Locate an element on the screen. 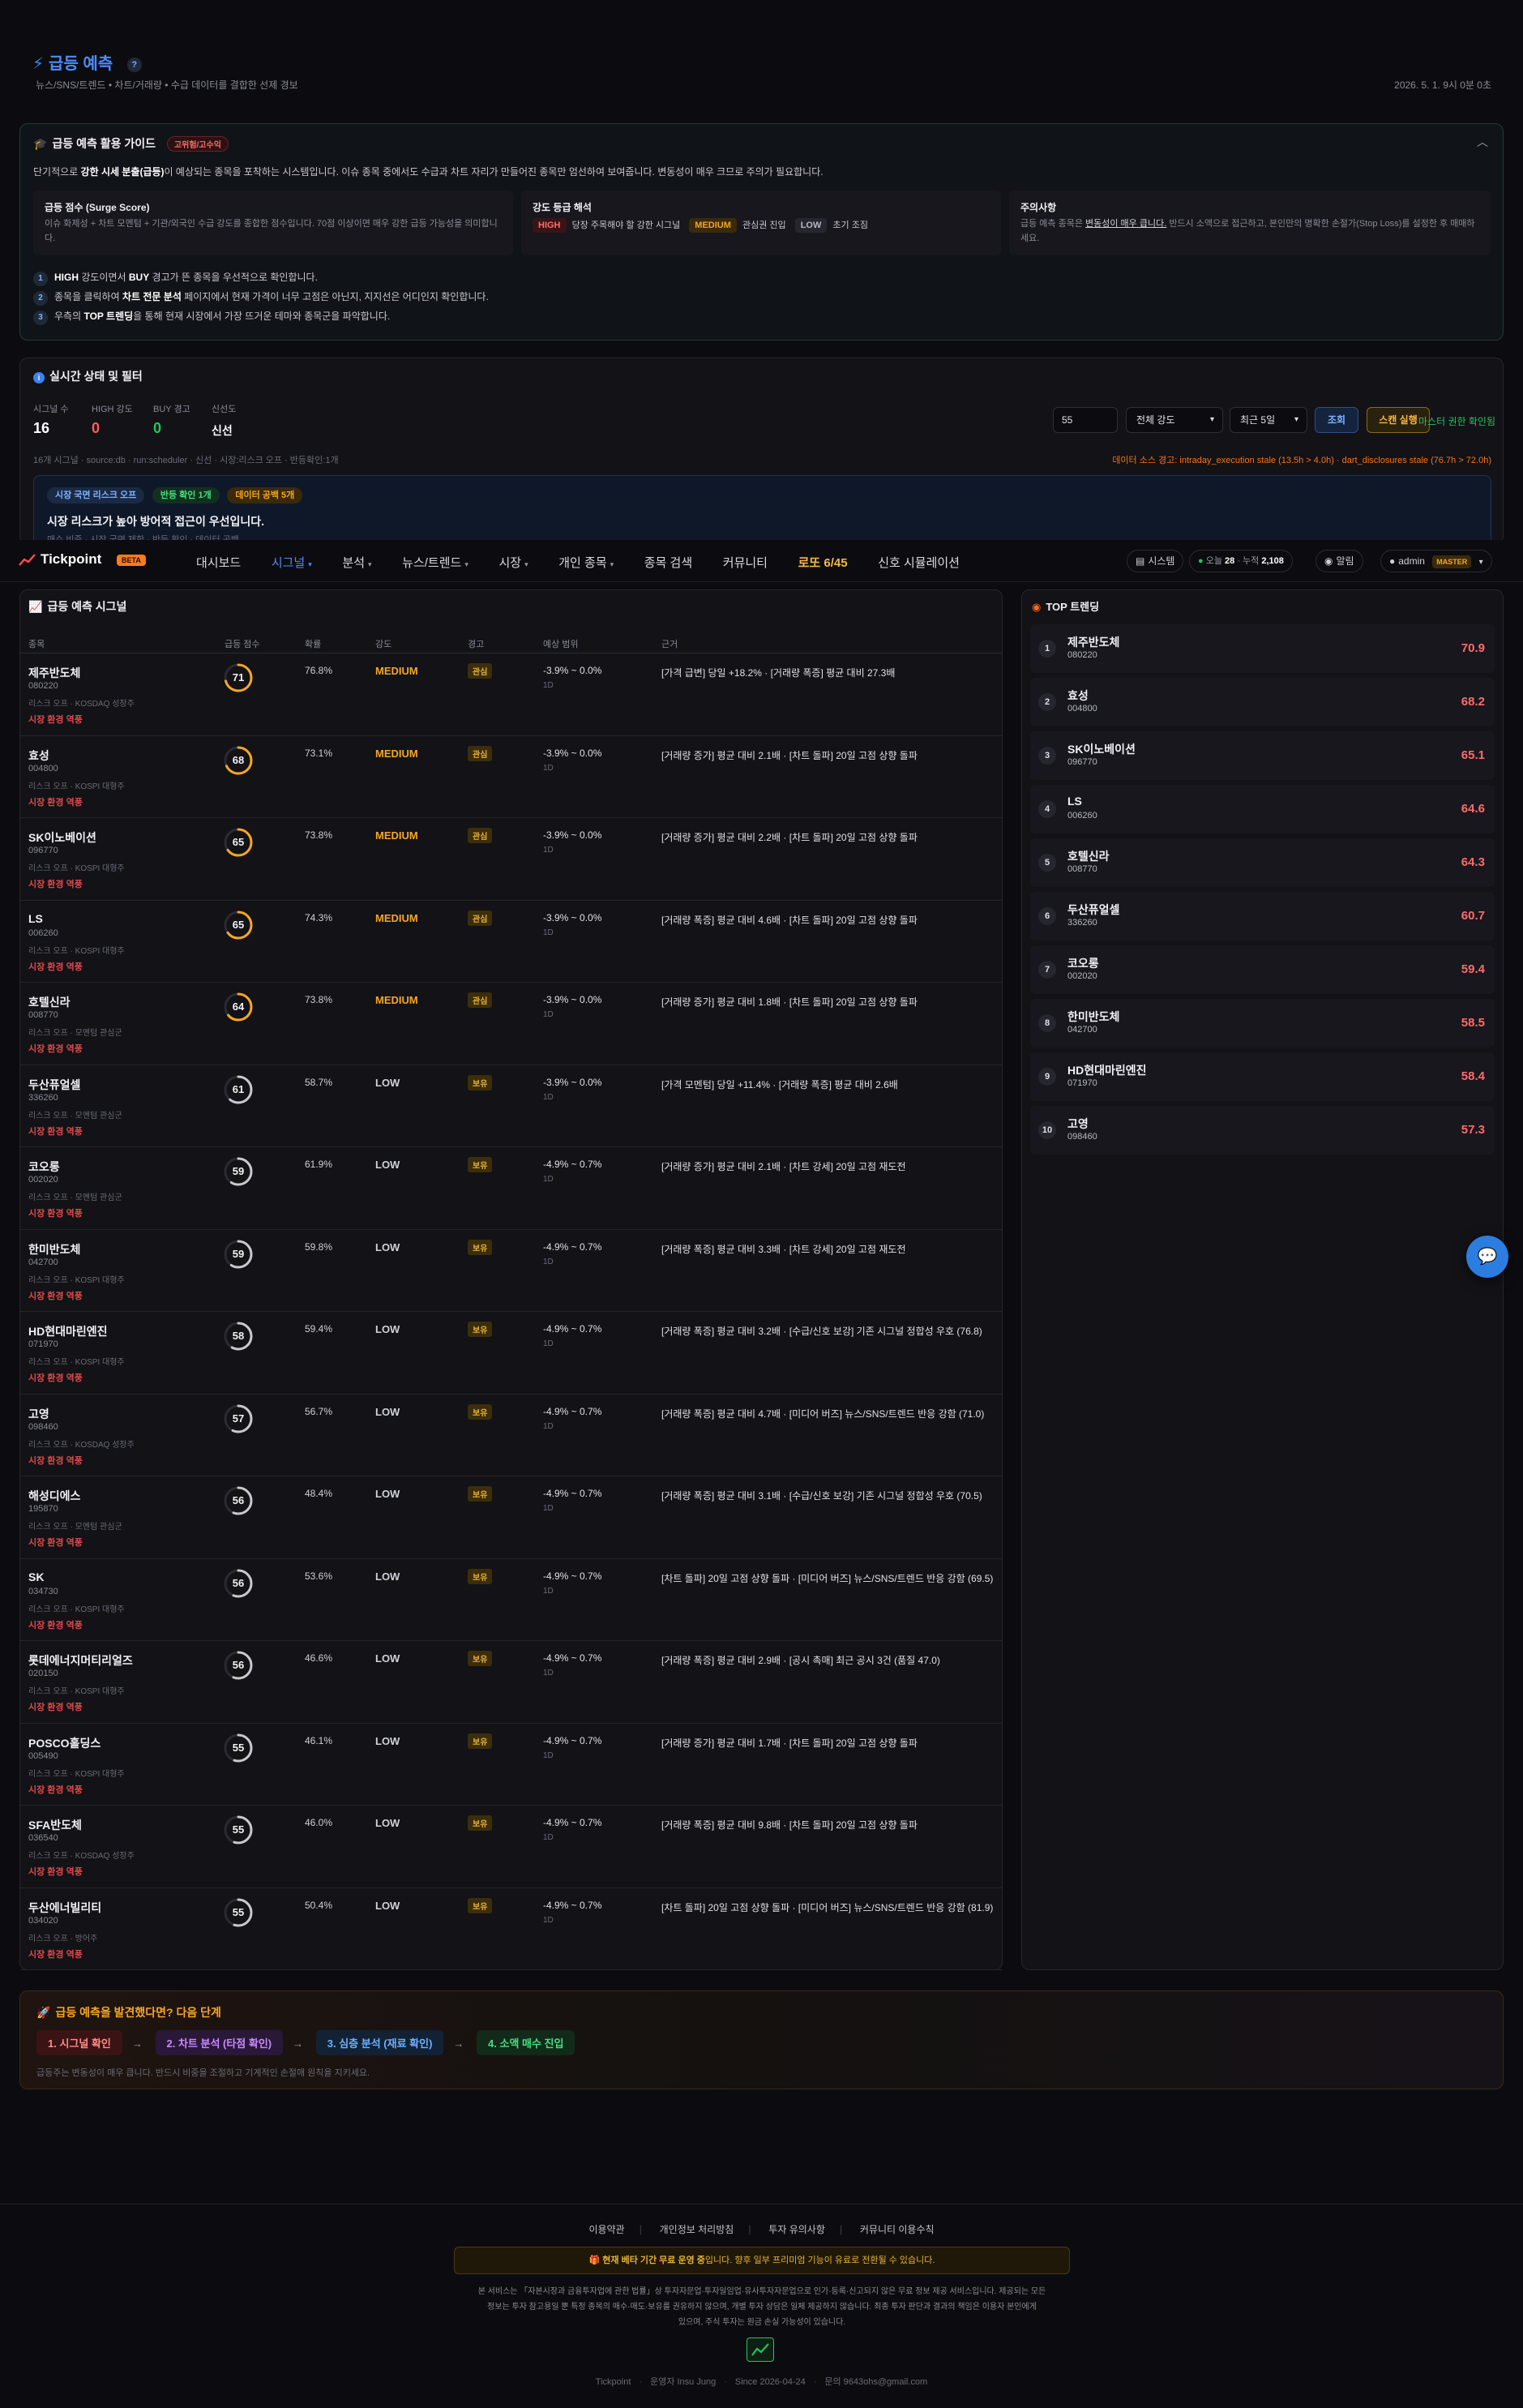 This screenshot has width=1523, height=2408. stat-buy: BUY 경고 0 is located at coordinates (172, 420).